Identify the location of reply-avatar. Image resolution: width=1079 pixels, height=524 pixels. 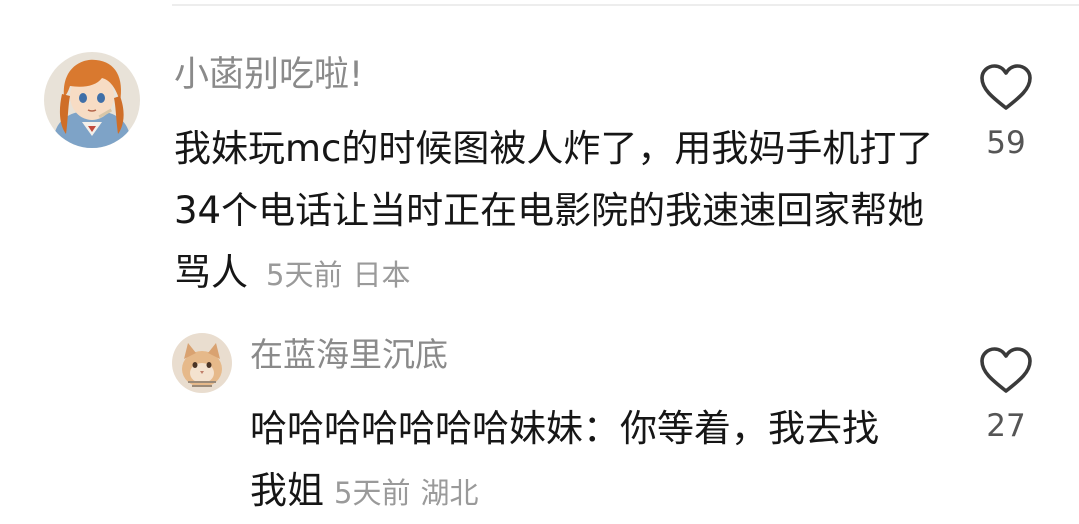
(202, 363).